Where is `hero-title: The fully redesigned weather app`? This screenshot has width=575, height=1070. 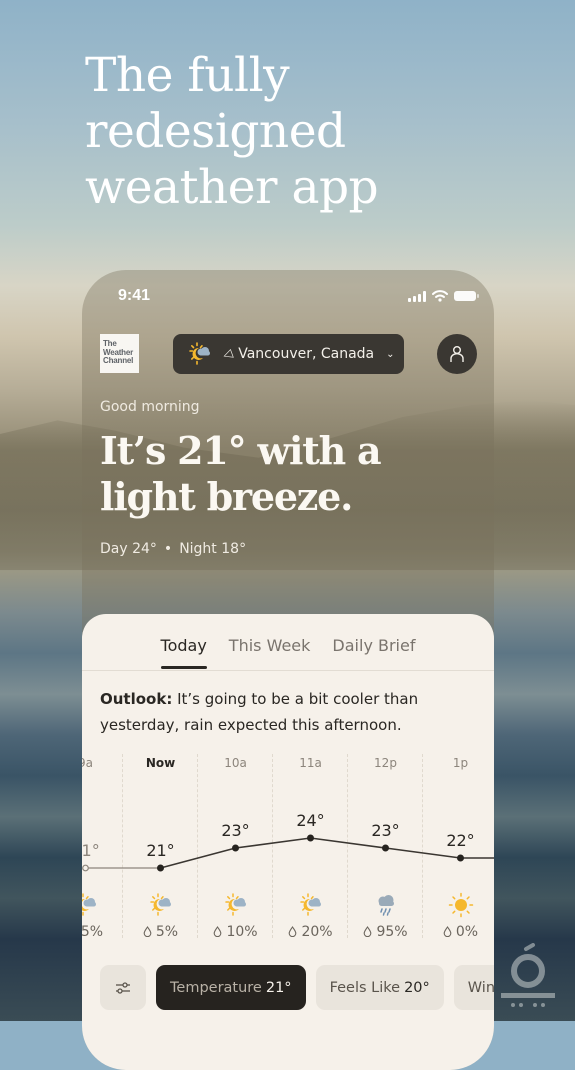 hero-title: The fully redesigned weather app is located at coordinates (232, 131).